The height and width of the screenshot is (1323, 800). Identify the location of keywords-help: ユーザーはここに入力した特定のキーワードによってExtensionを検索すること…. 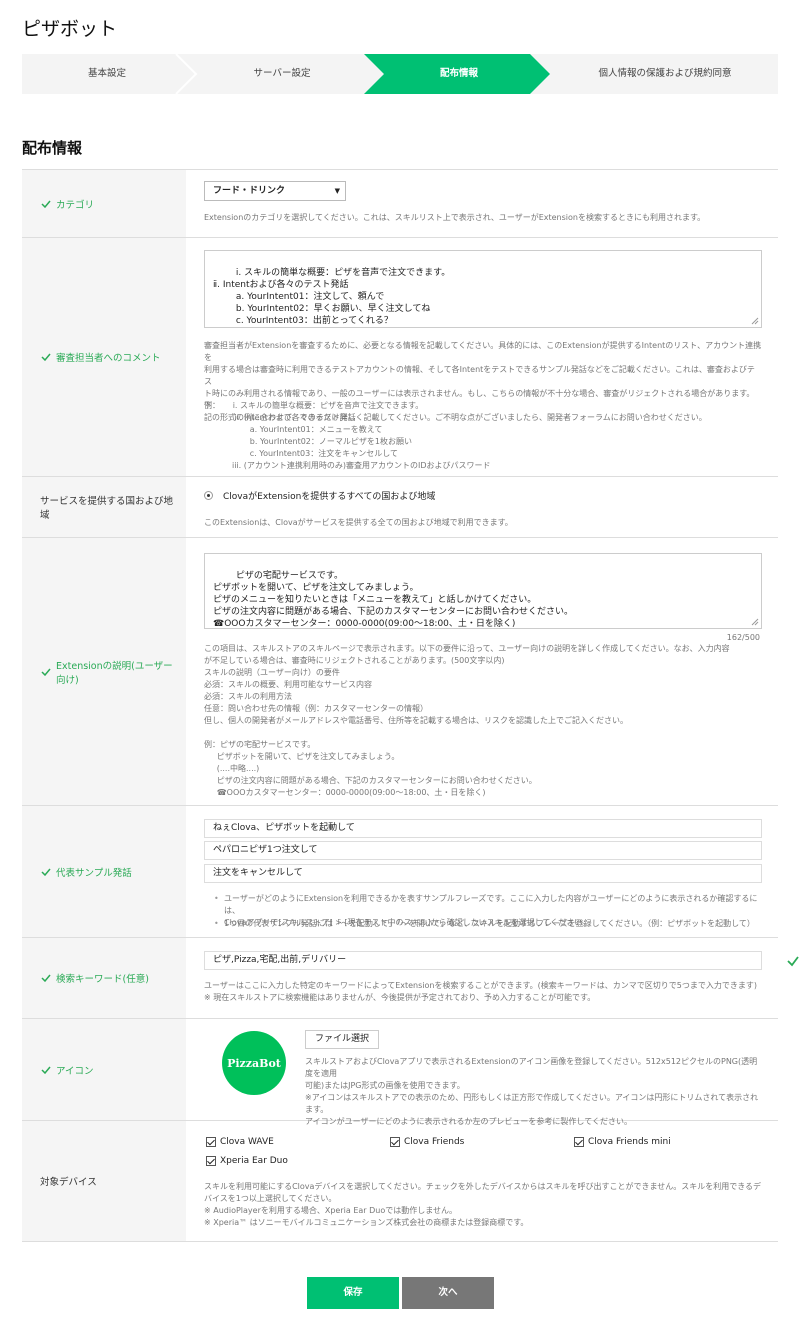
(480, 991).